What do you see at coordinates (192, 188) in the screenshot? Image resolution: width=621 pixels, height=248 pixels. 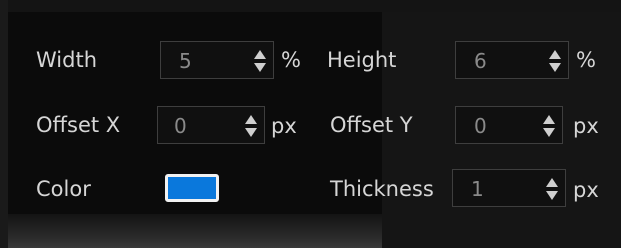 I see `color-swatch-button` at bounding box center [192, 188].